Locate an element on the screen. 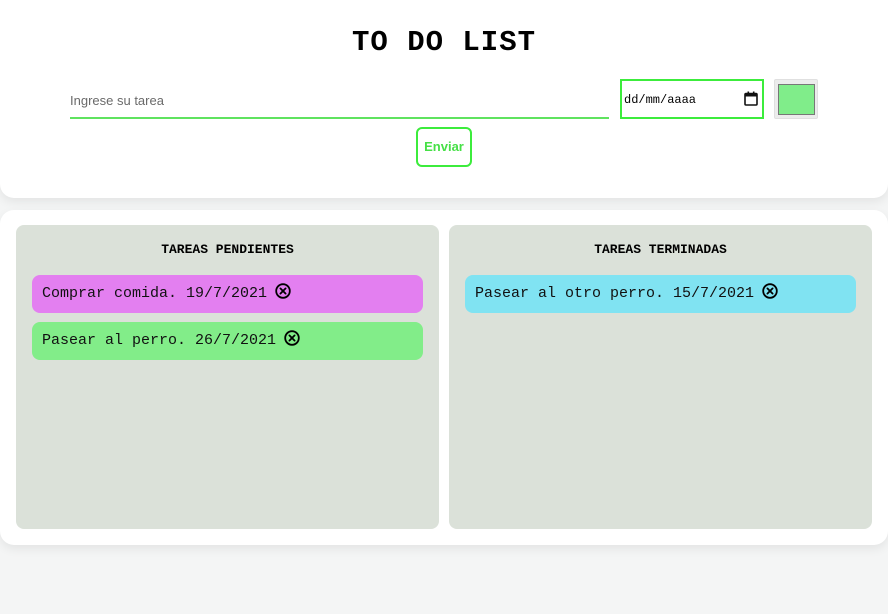 This screenshot has width=888, height=614. color-picker is located at coordinates (796, 99).